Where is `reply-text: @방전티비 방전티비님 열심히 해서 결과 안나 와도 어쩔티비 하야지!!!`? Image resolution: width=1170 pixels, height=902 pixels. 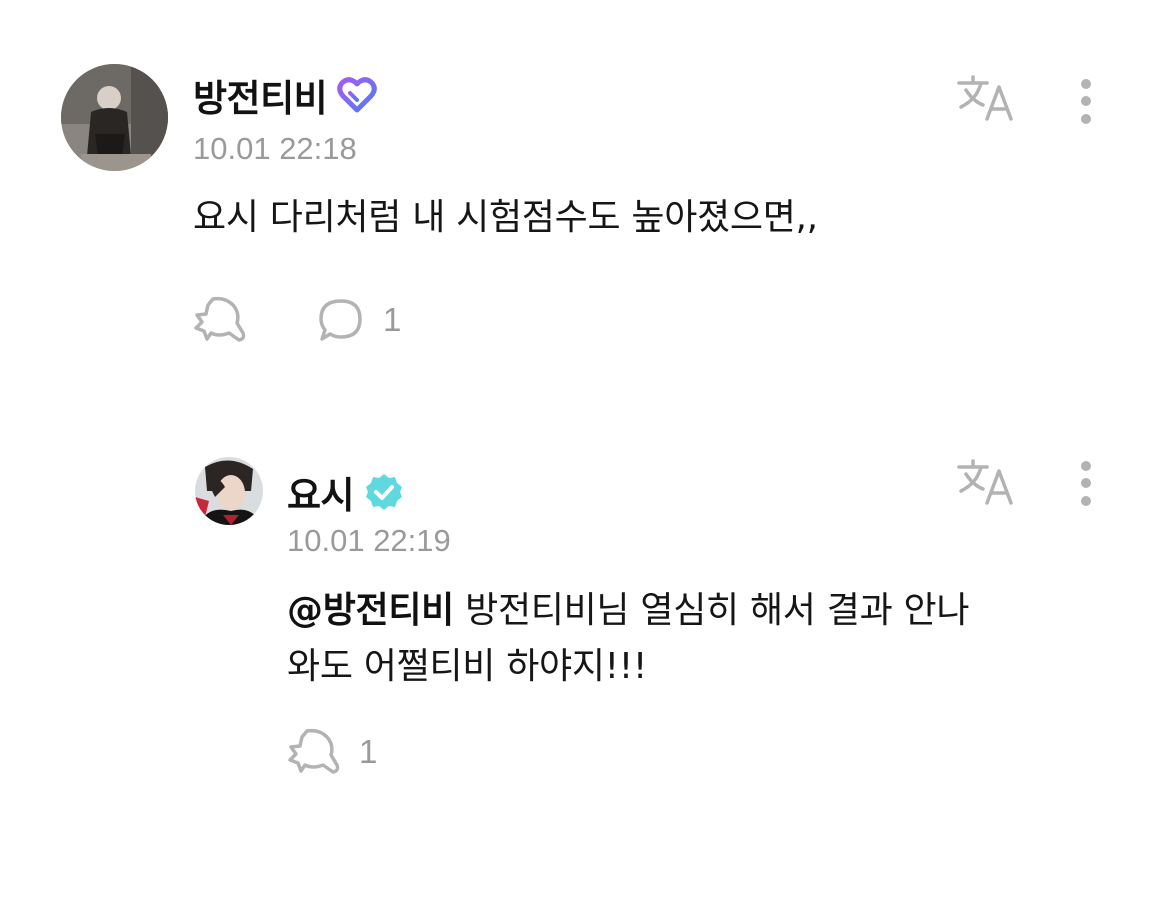
reply-text: @방전티비 방전티비님 열심히 해서 결과 안나 와도 어쩔티비 하야지!!! is located at coordinates (702, 639).